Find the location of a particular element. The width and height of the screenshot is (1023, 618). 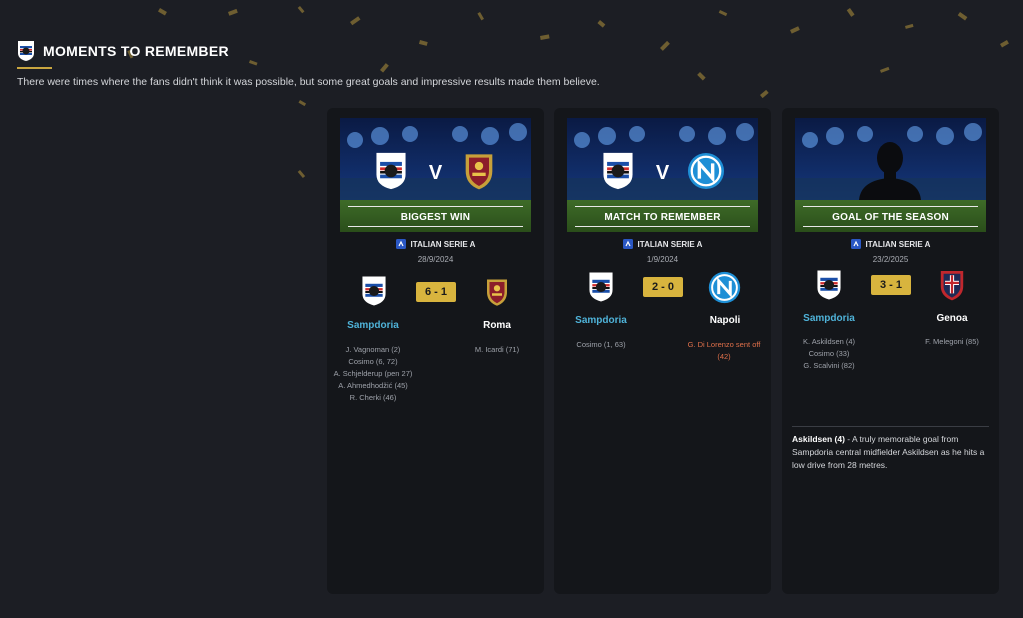

scorer: F. Melegoni (85) is located at coordinates (952, 341).